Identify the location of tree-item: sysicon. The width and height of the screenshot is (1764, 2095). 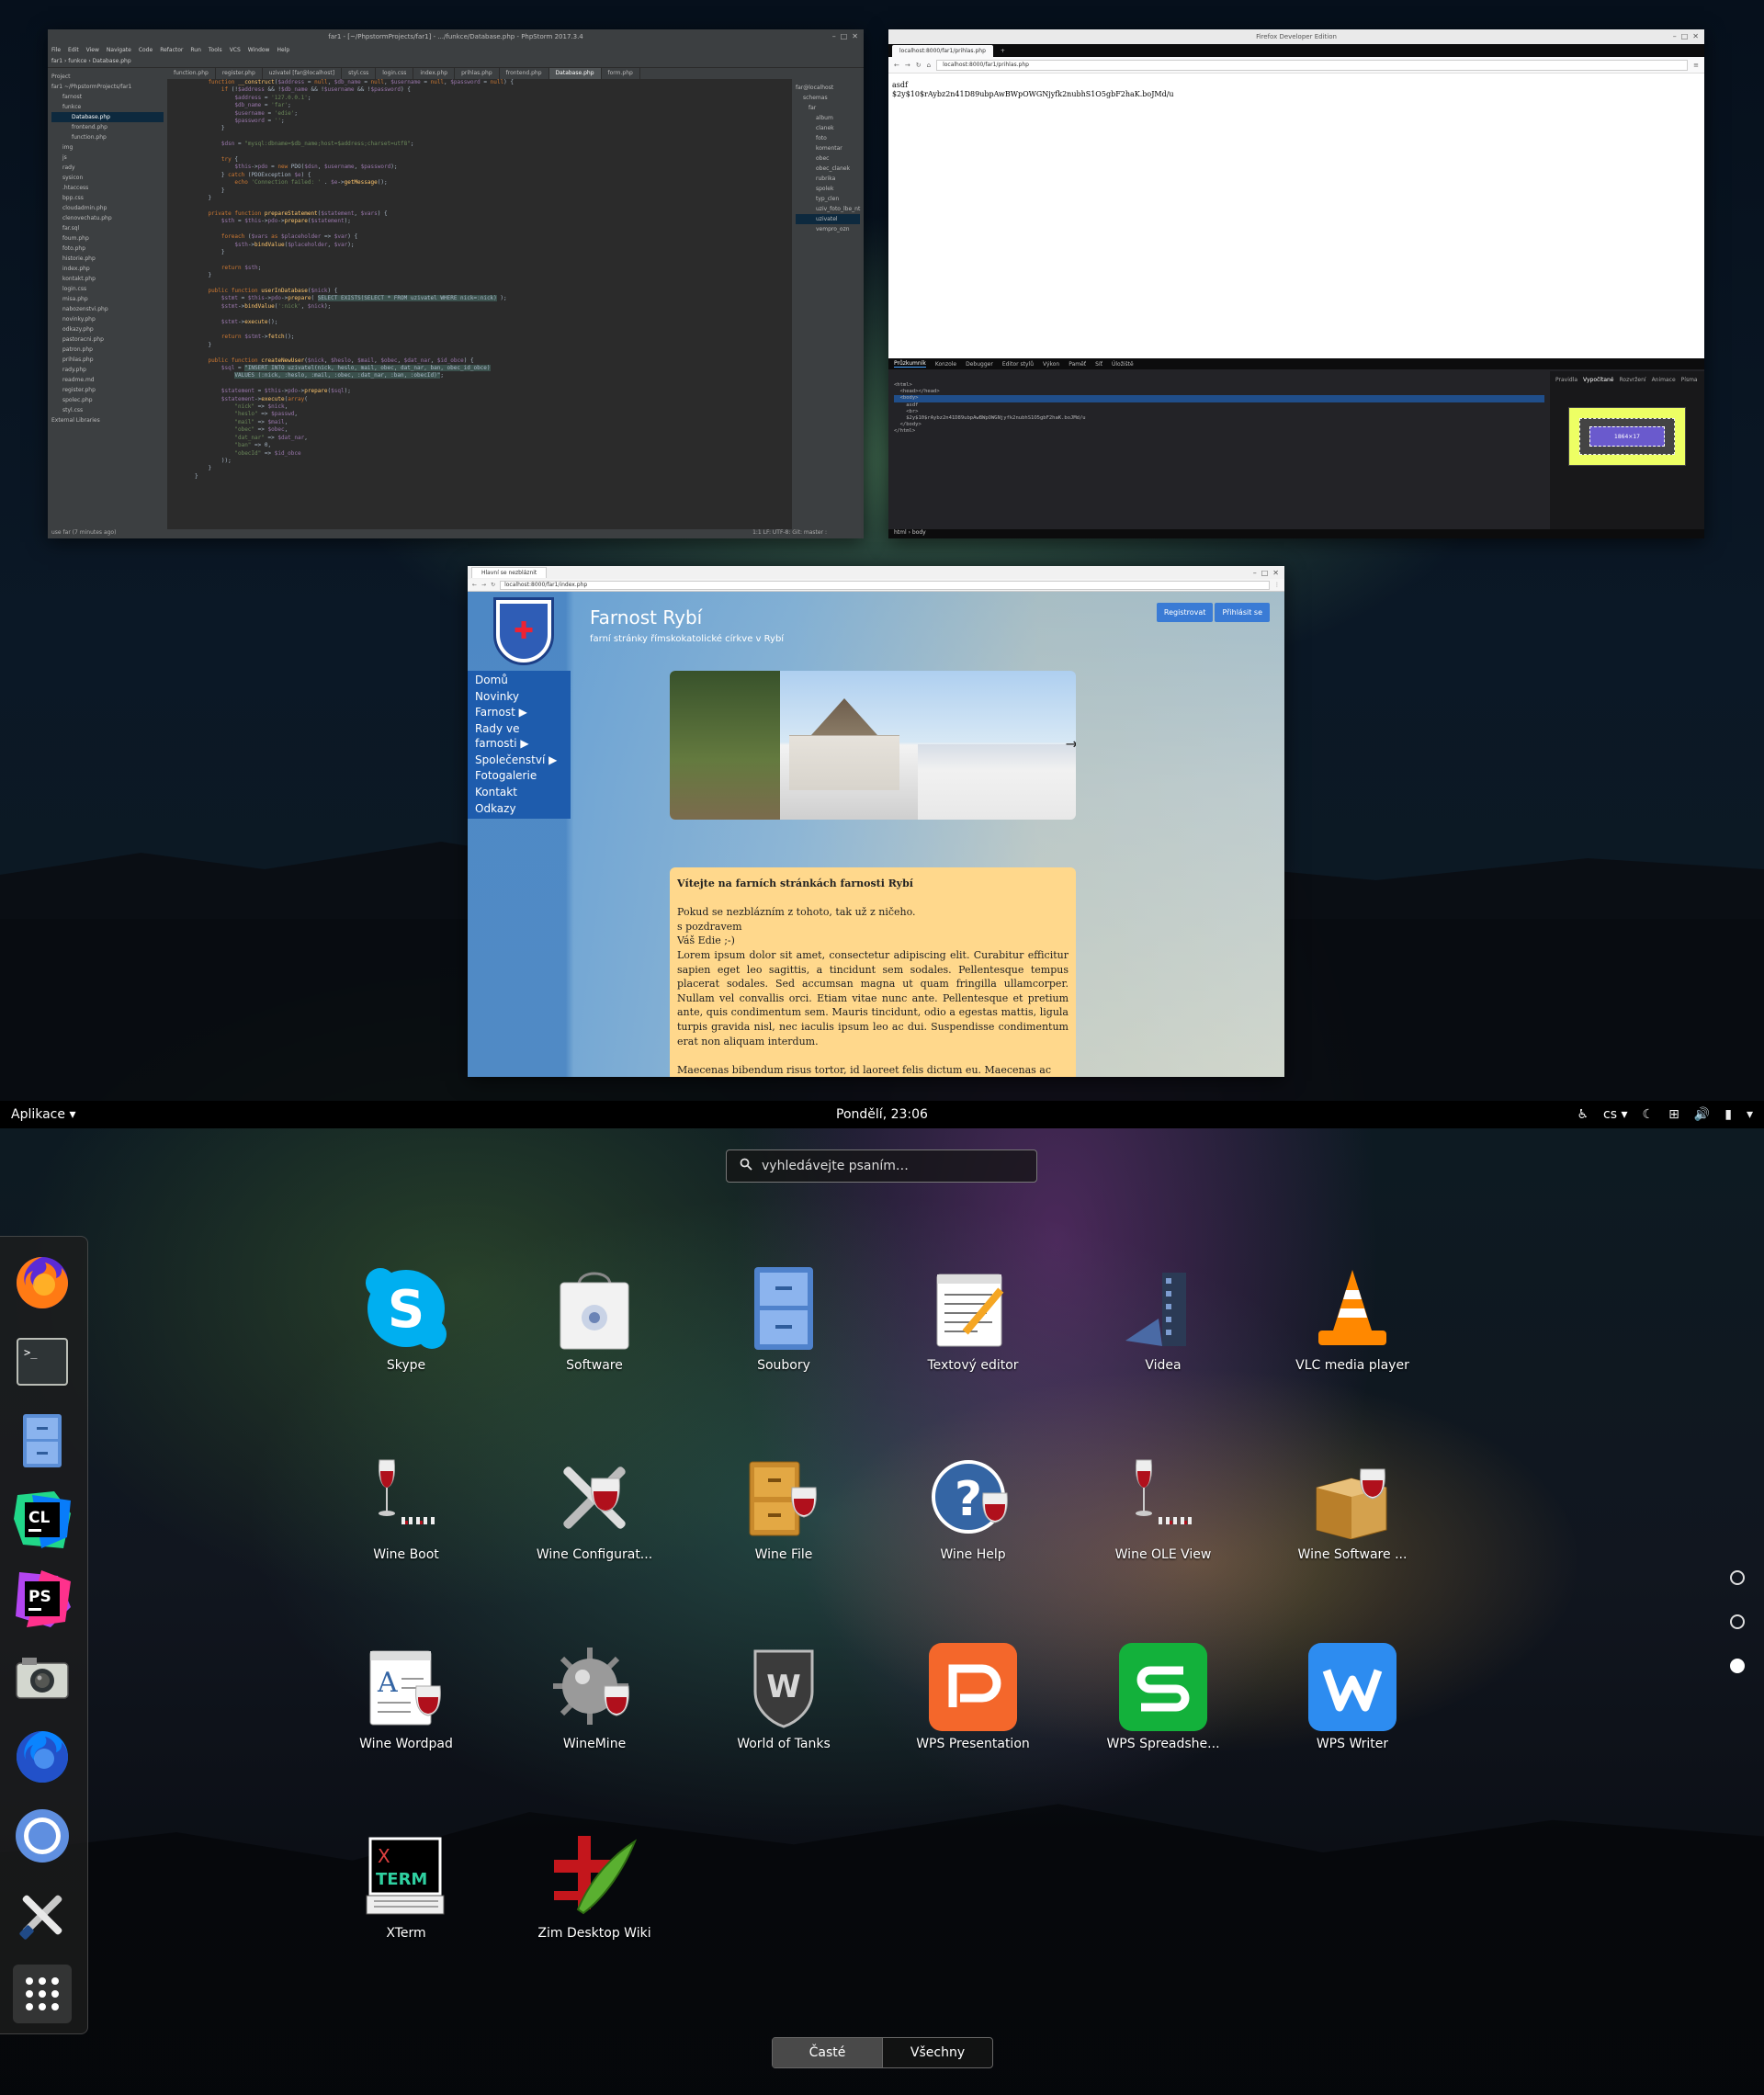
(107, 178).